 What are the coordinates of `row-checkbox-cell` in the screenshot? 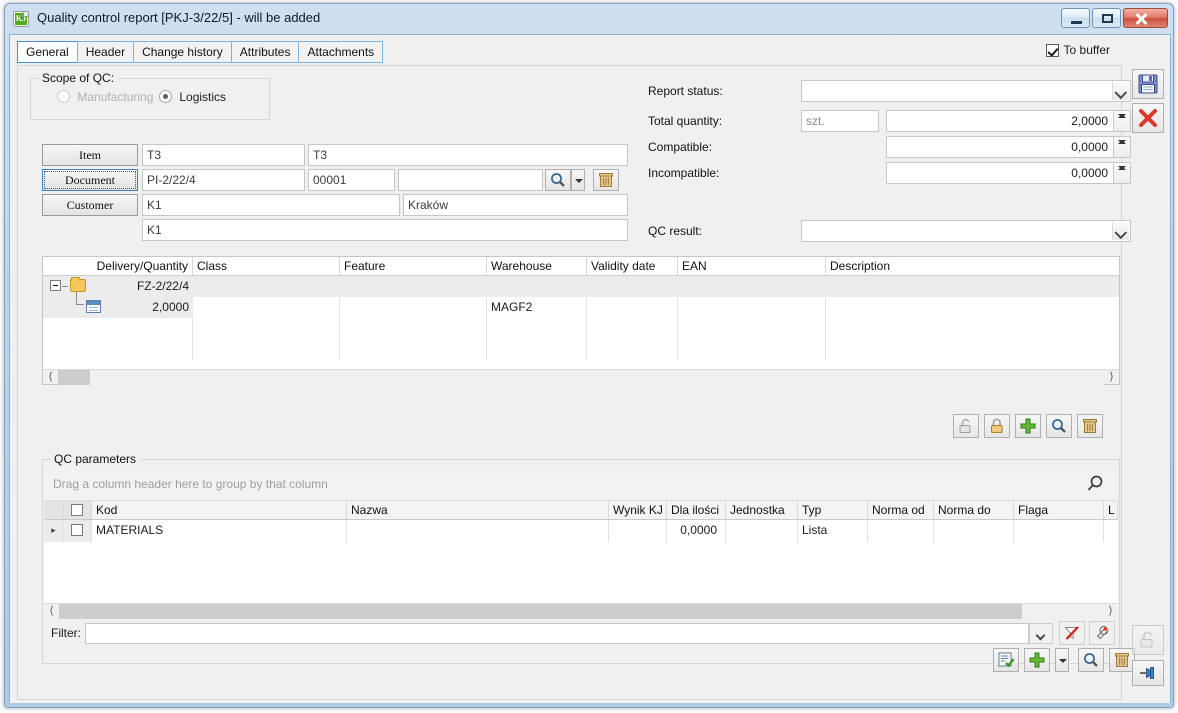 It's located at (78, 531).